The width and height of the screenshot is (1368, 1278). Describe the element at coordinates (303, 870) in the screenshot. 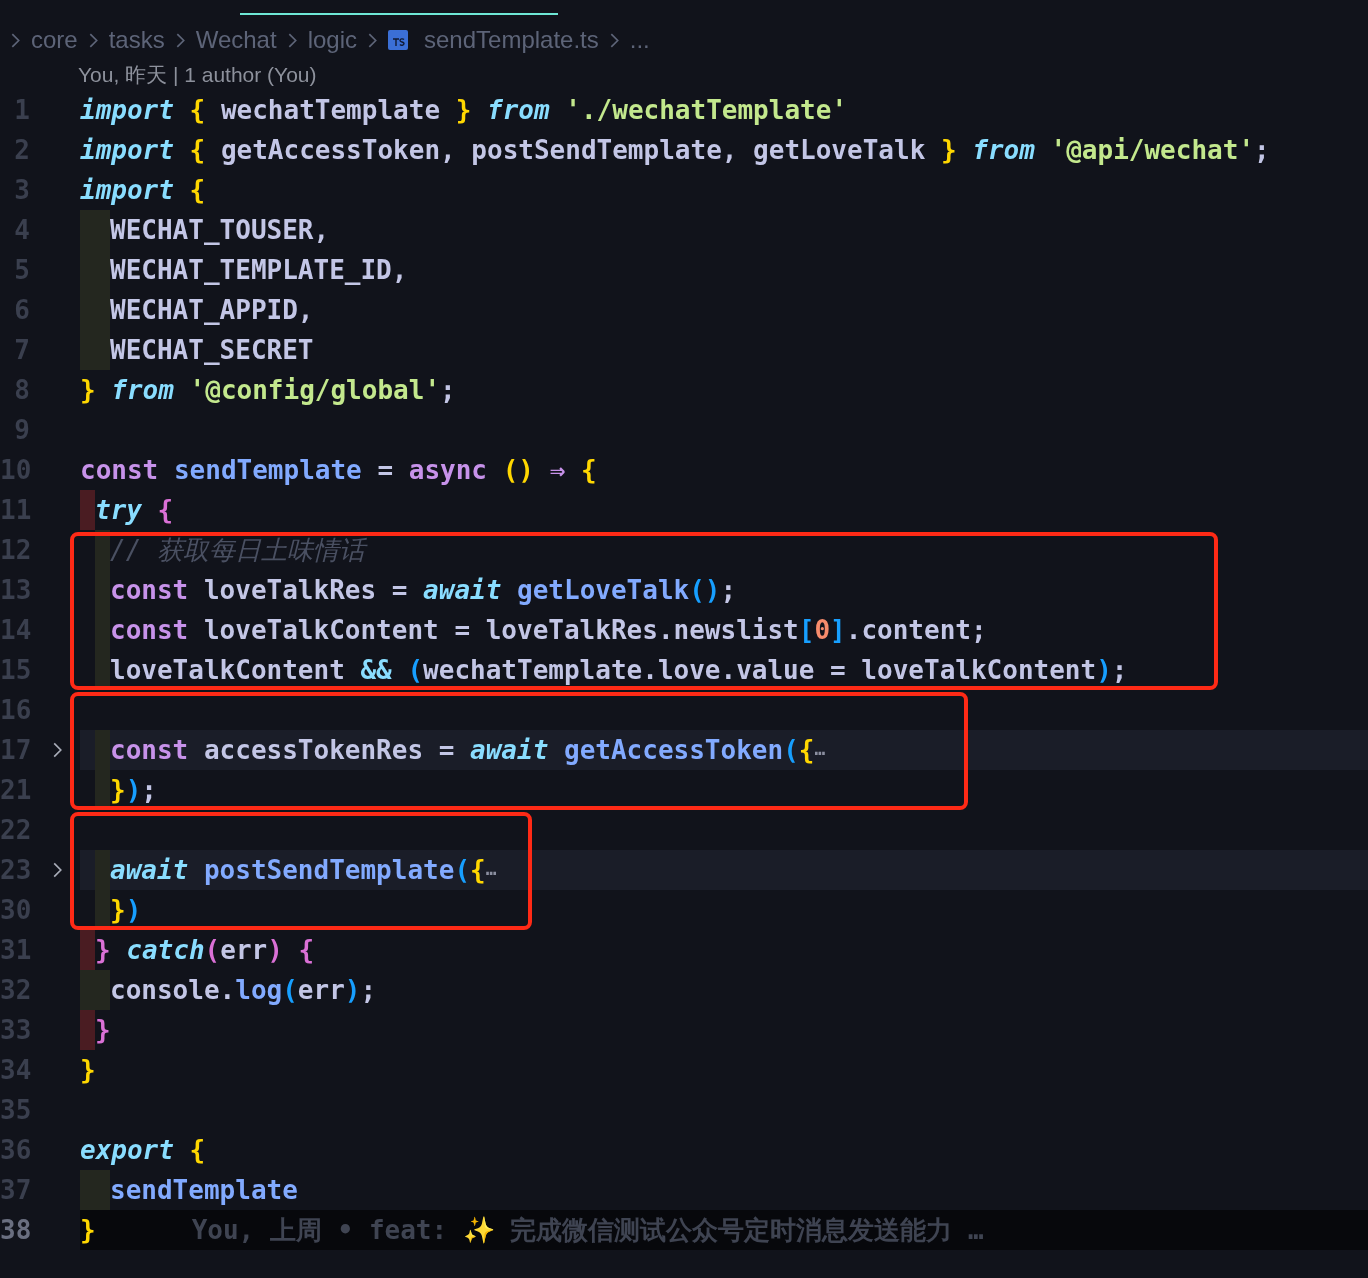

I see `code-line: await postSendTemplate({⋯` at that location.